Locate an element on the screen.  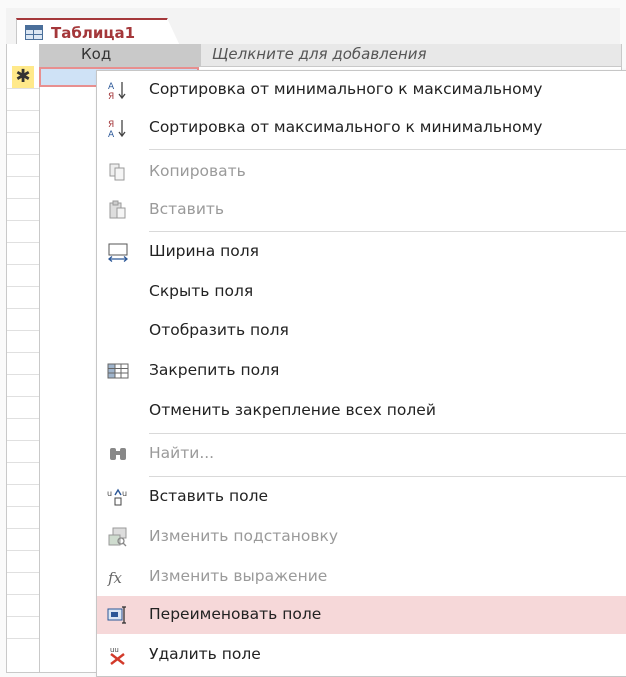
sort-descending-icon: Я А is located at coordinates (118, 129).